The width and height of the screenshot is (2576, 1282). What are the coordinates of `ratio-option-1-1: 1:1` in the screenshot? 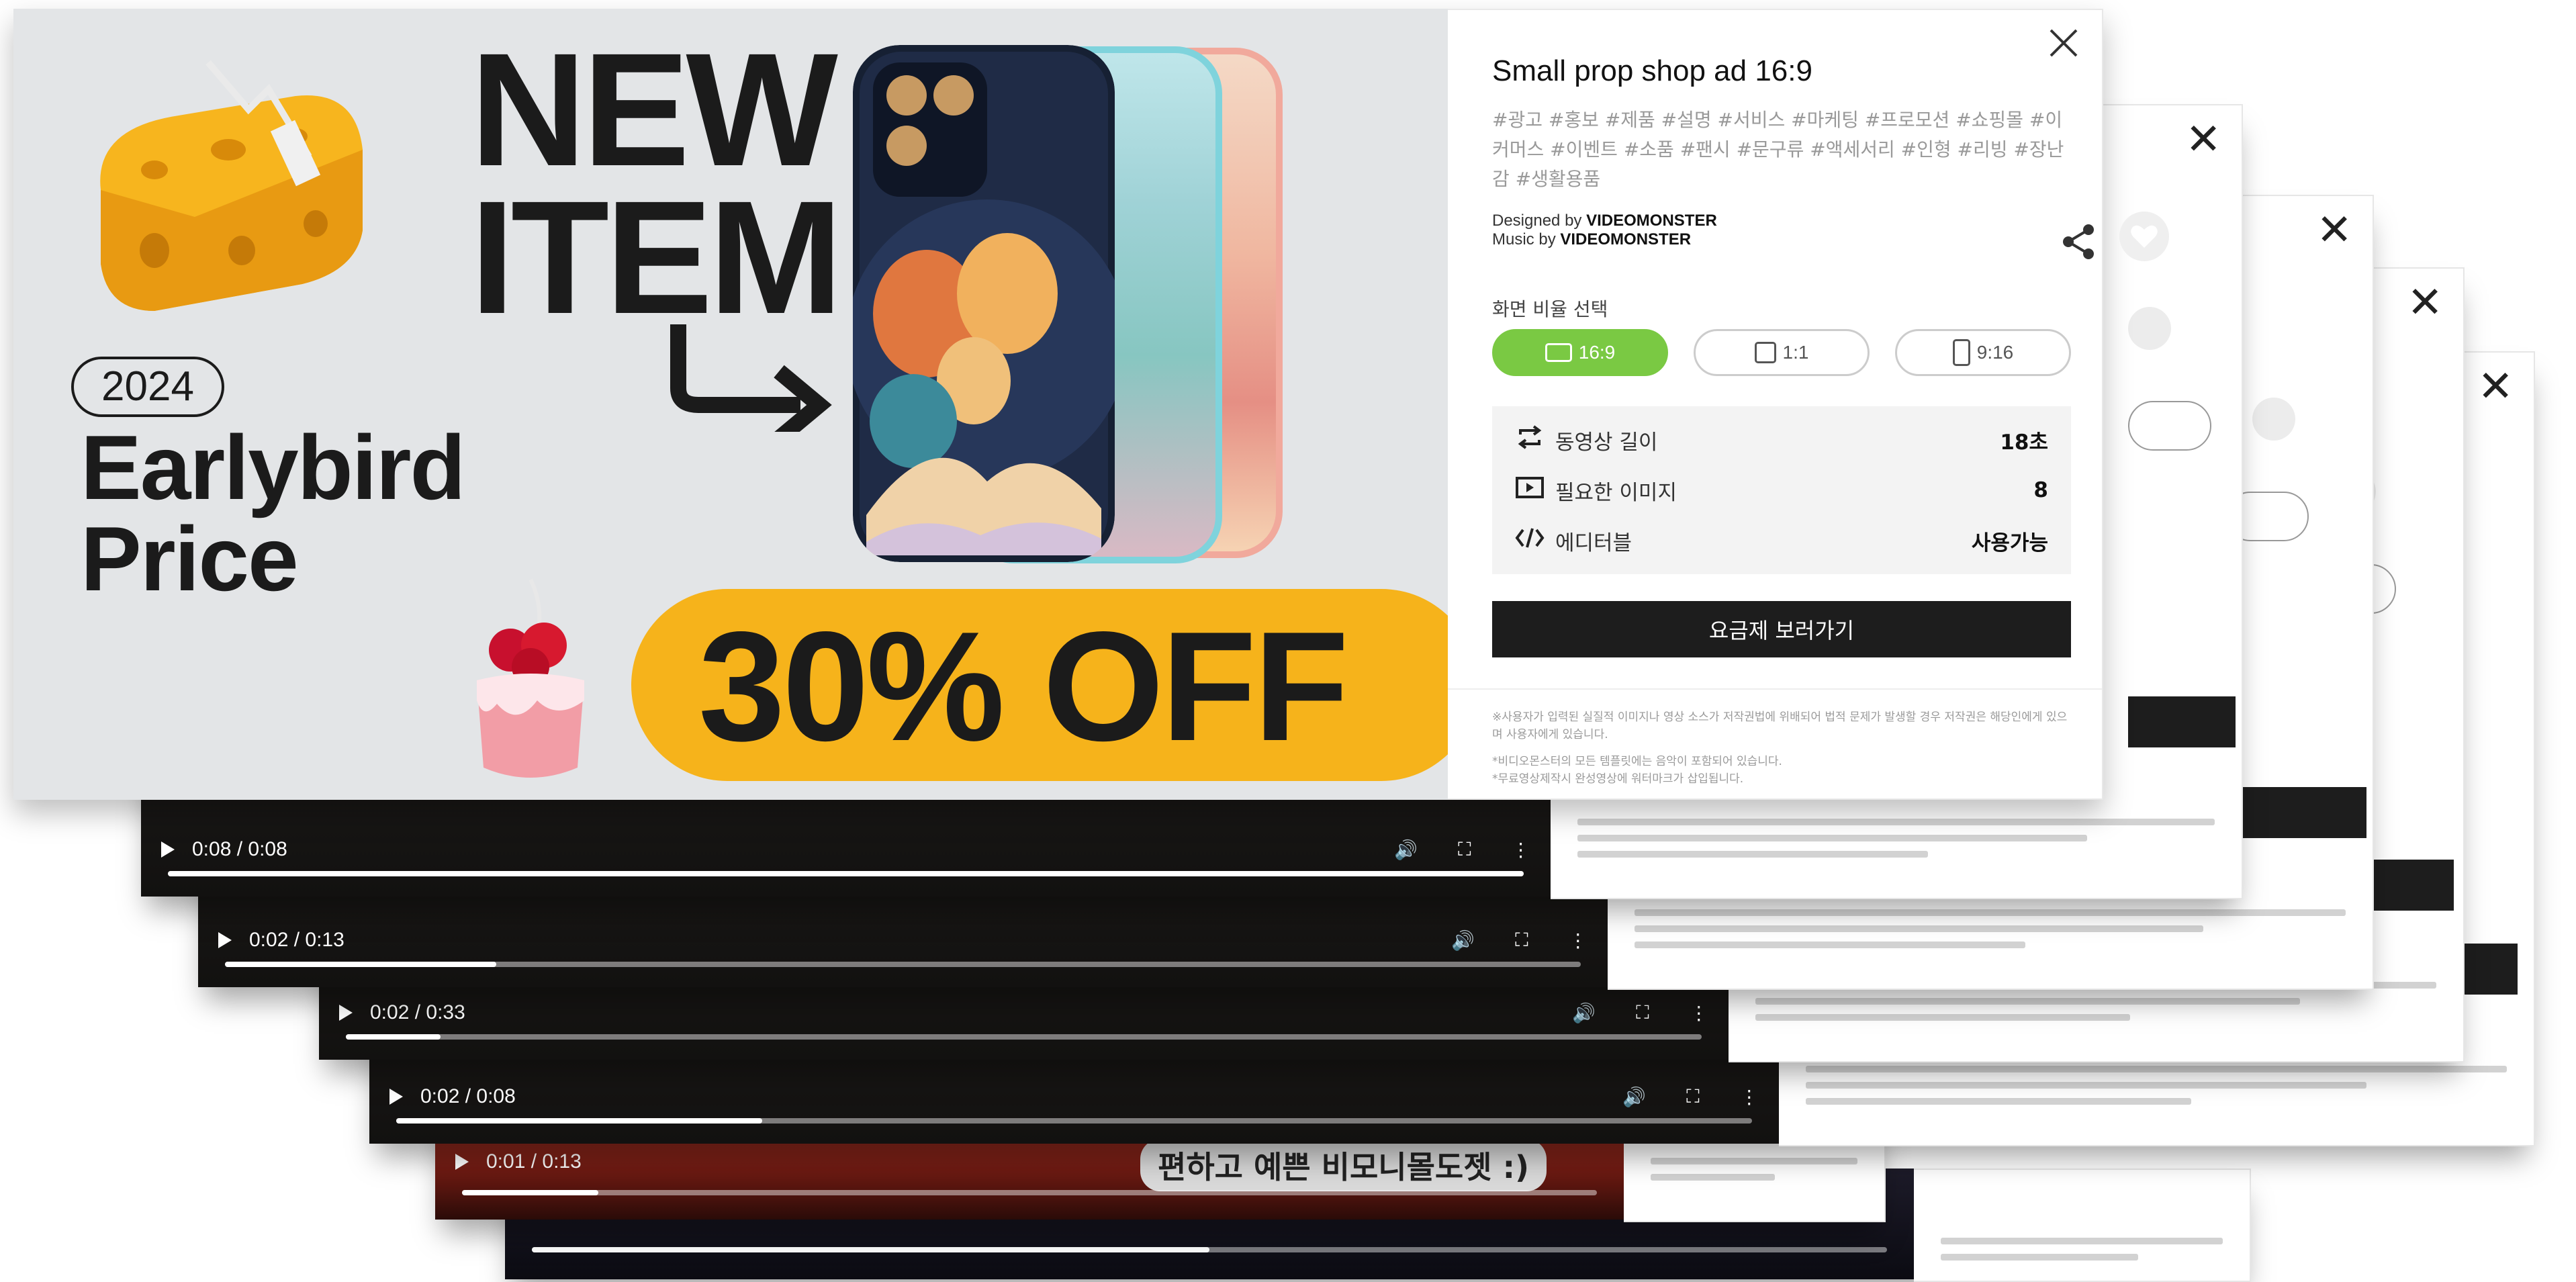 It's located at (1782, 353).